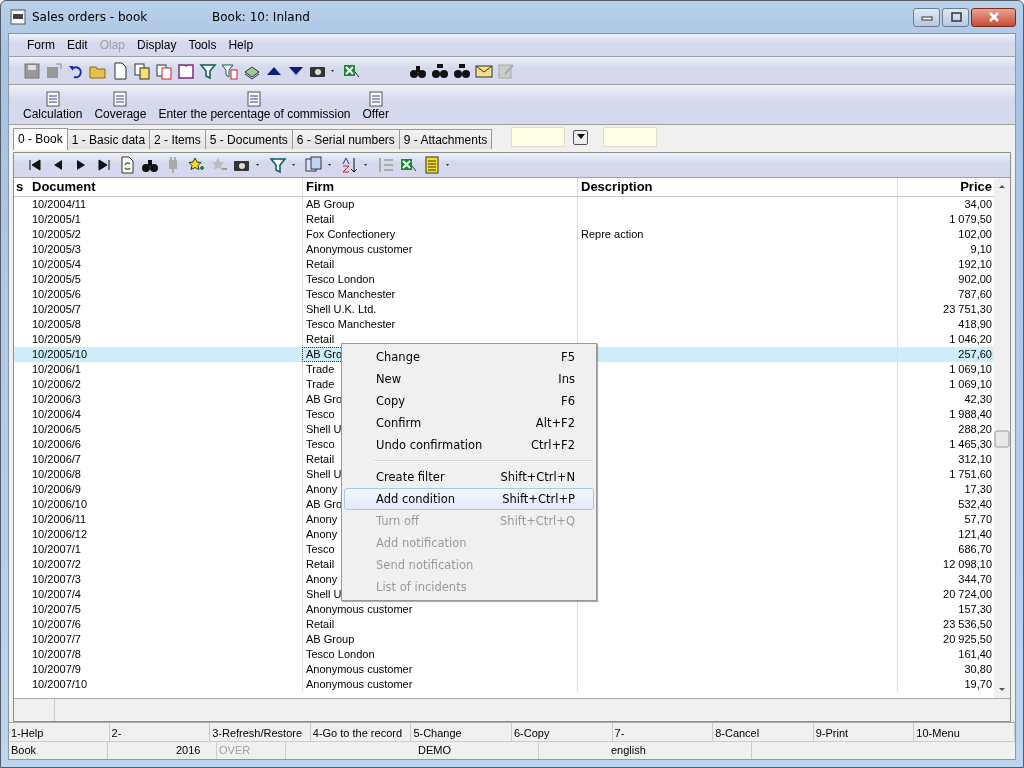  What do you see at coordinates (56, 489) in the screenshot?
I see `table-cell-text: 10/2006/9` at bounding box center [56, 489].